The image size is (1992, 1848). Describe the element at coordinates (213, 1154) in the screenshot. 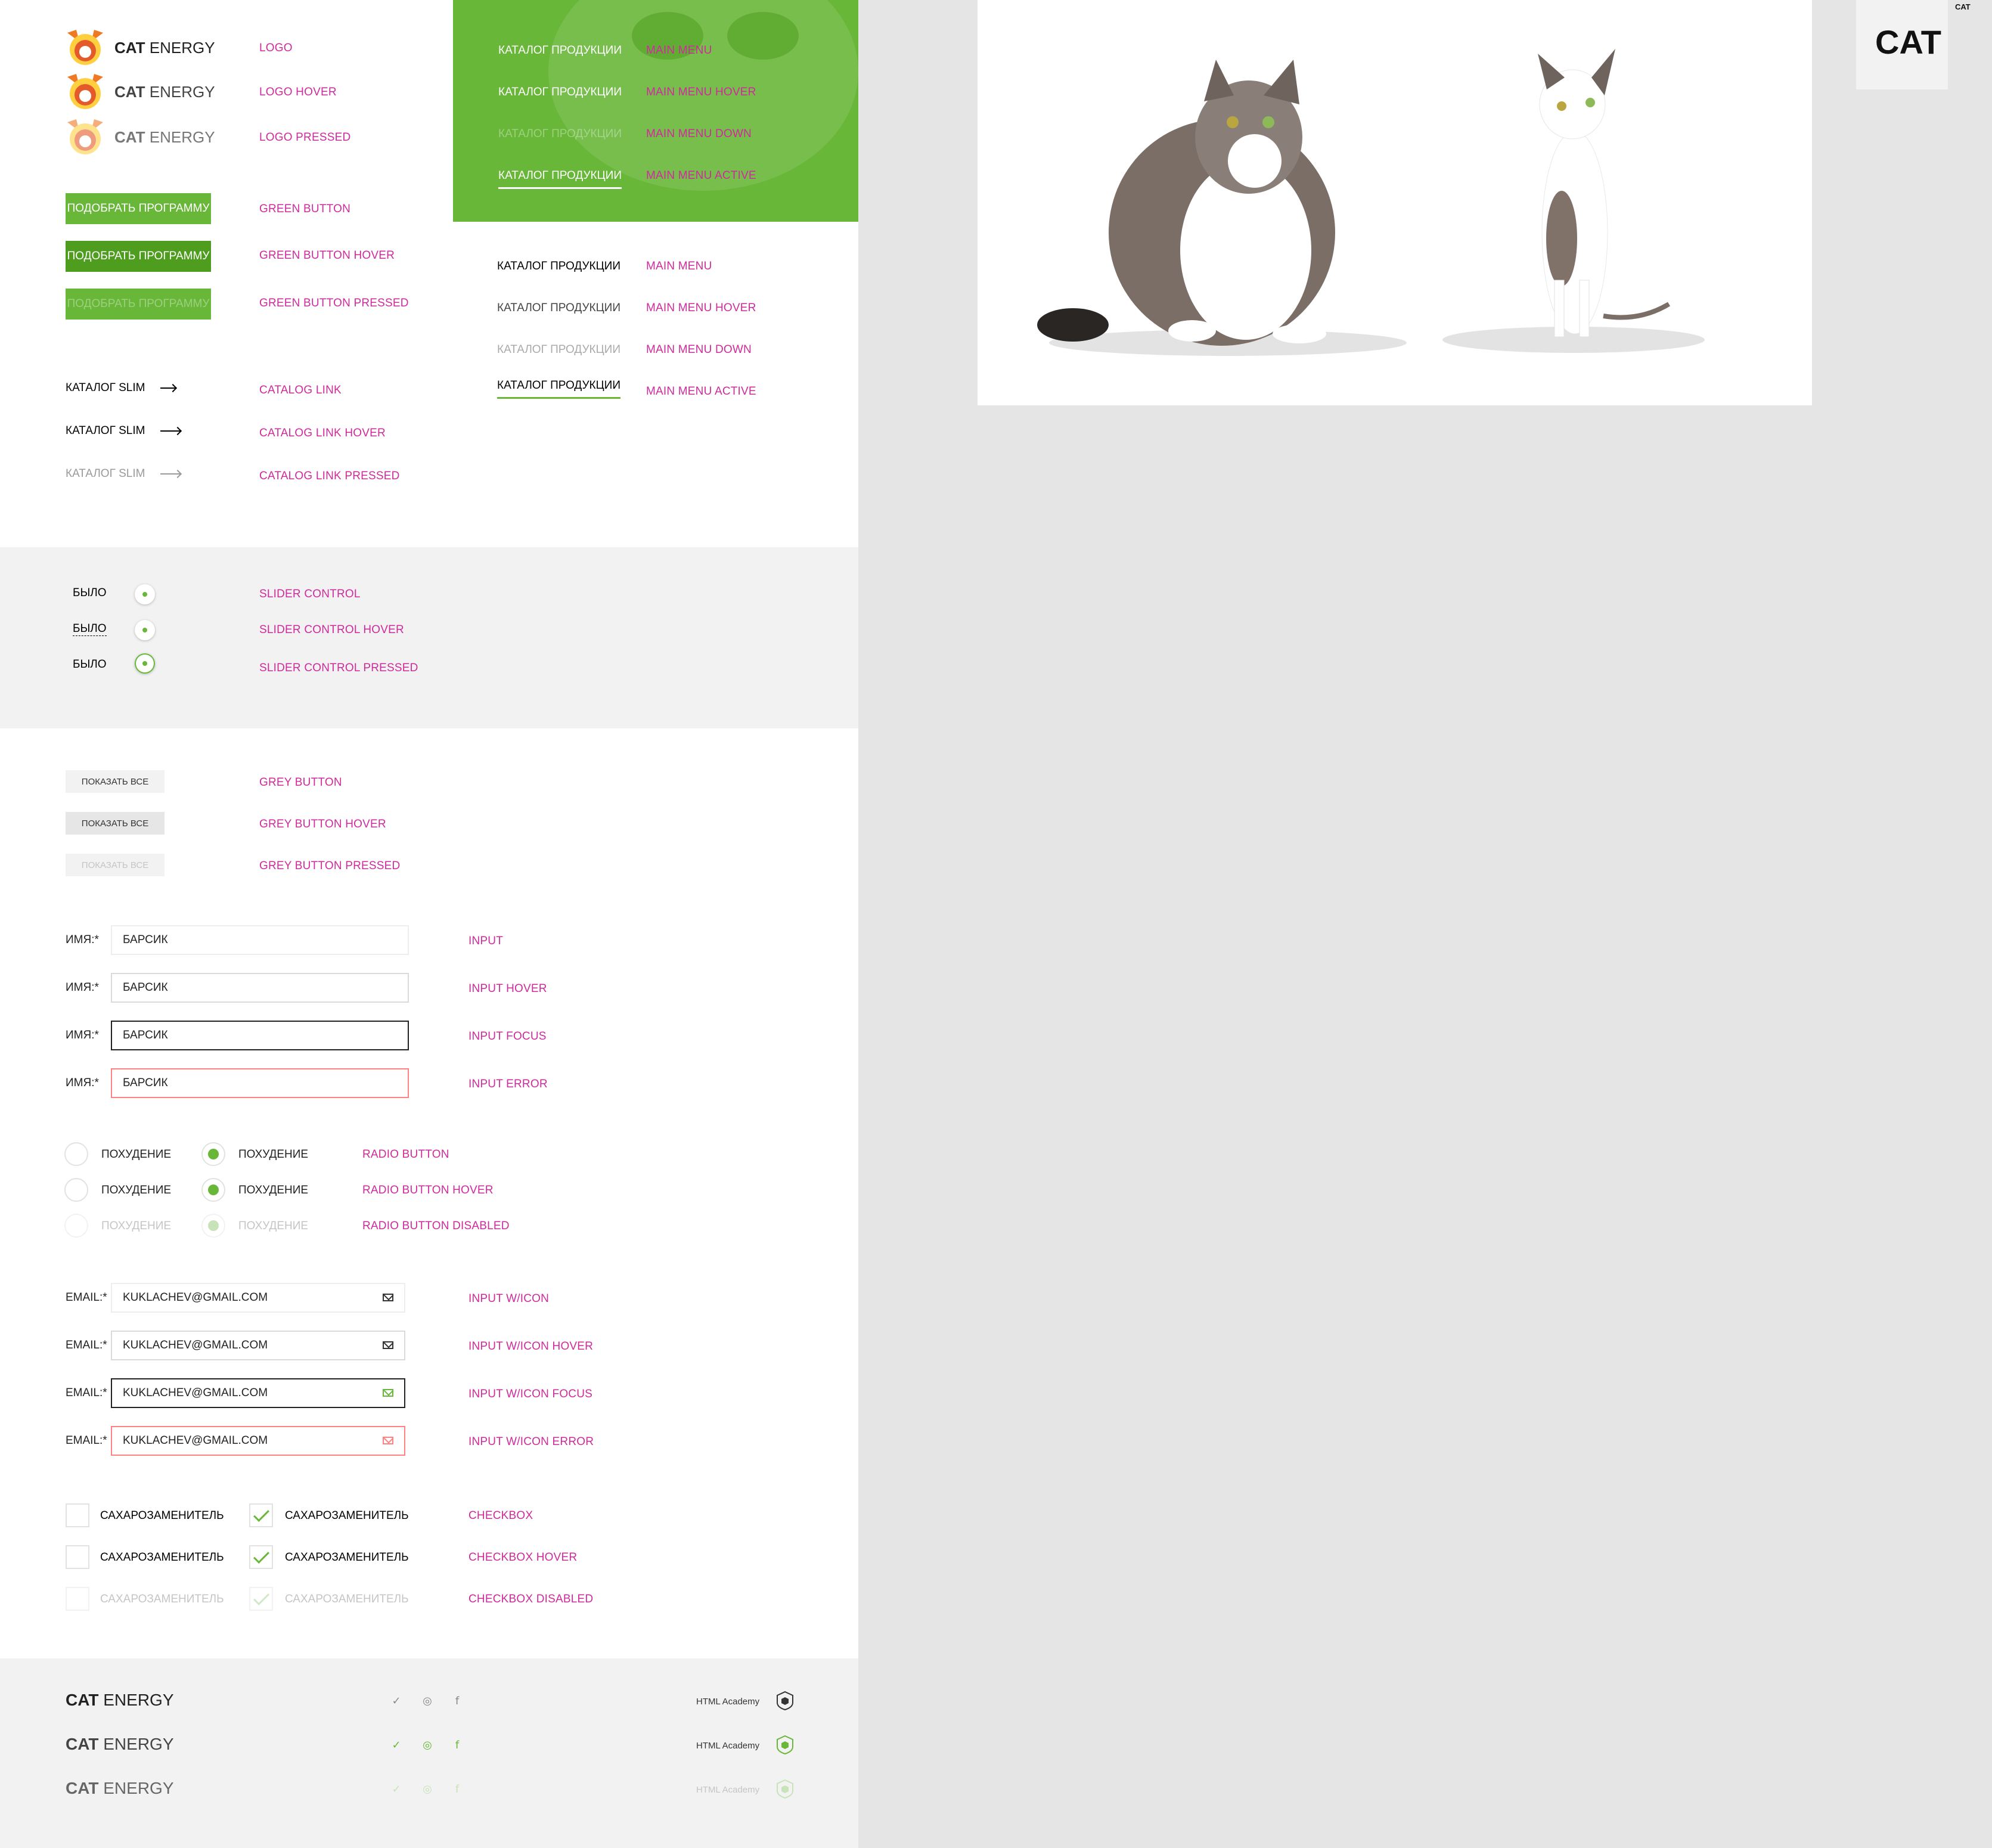

I see `radio-on` at that location.